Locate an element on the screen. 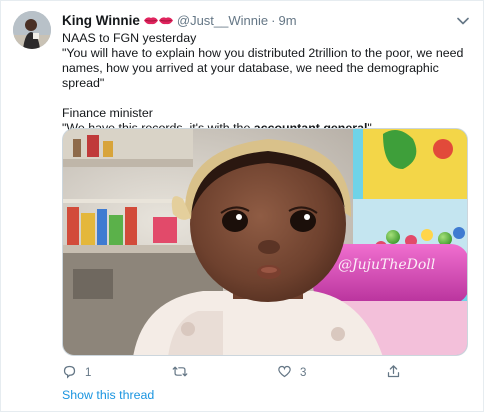 This screenshot has width=484, height=412. share-button is located at coordinates (393, 373).